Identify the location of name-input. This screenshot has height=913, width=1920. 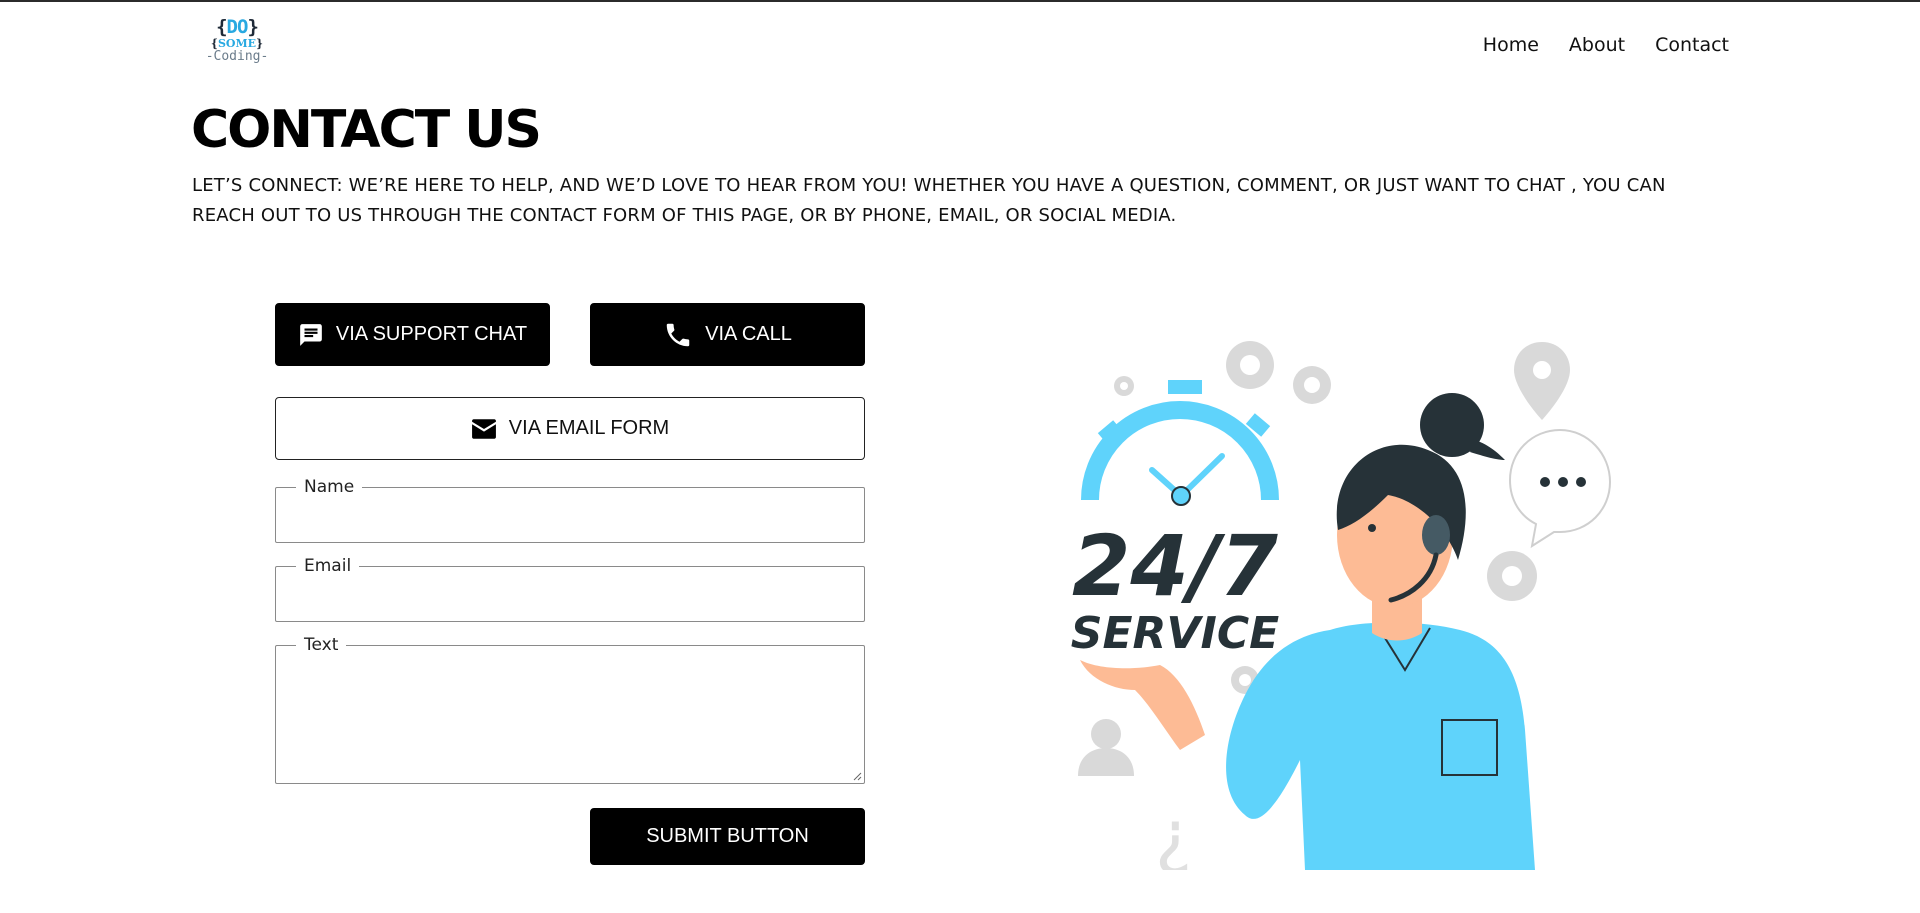
(570, 516).